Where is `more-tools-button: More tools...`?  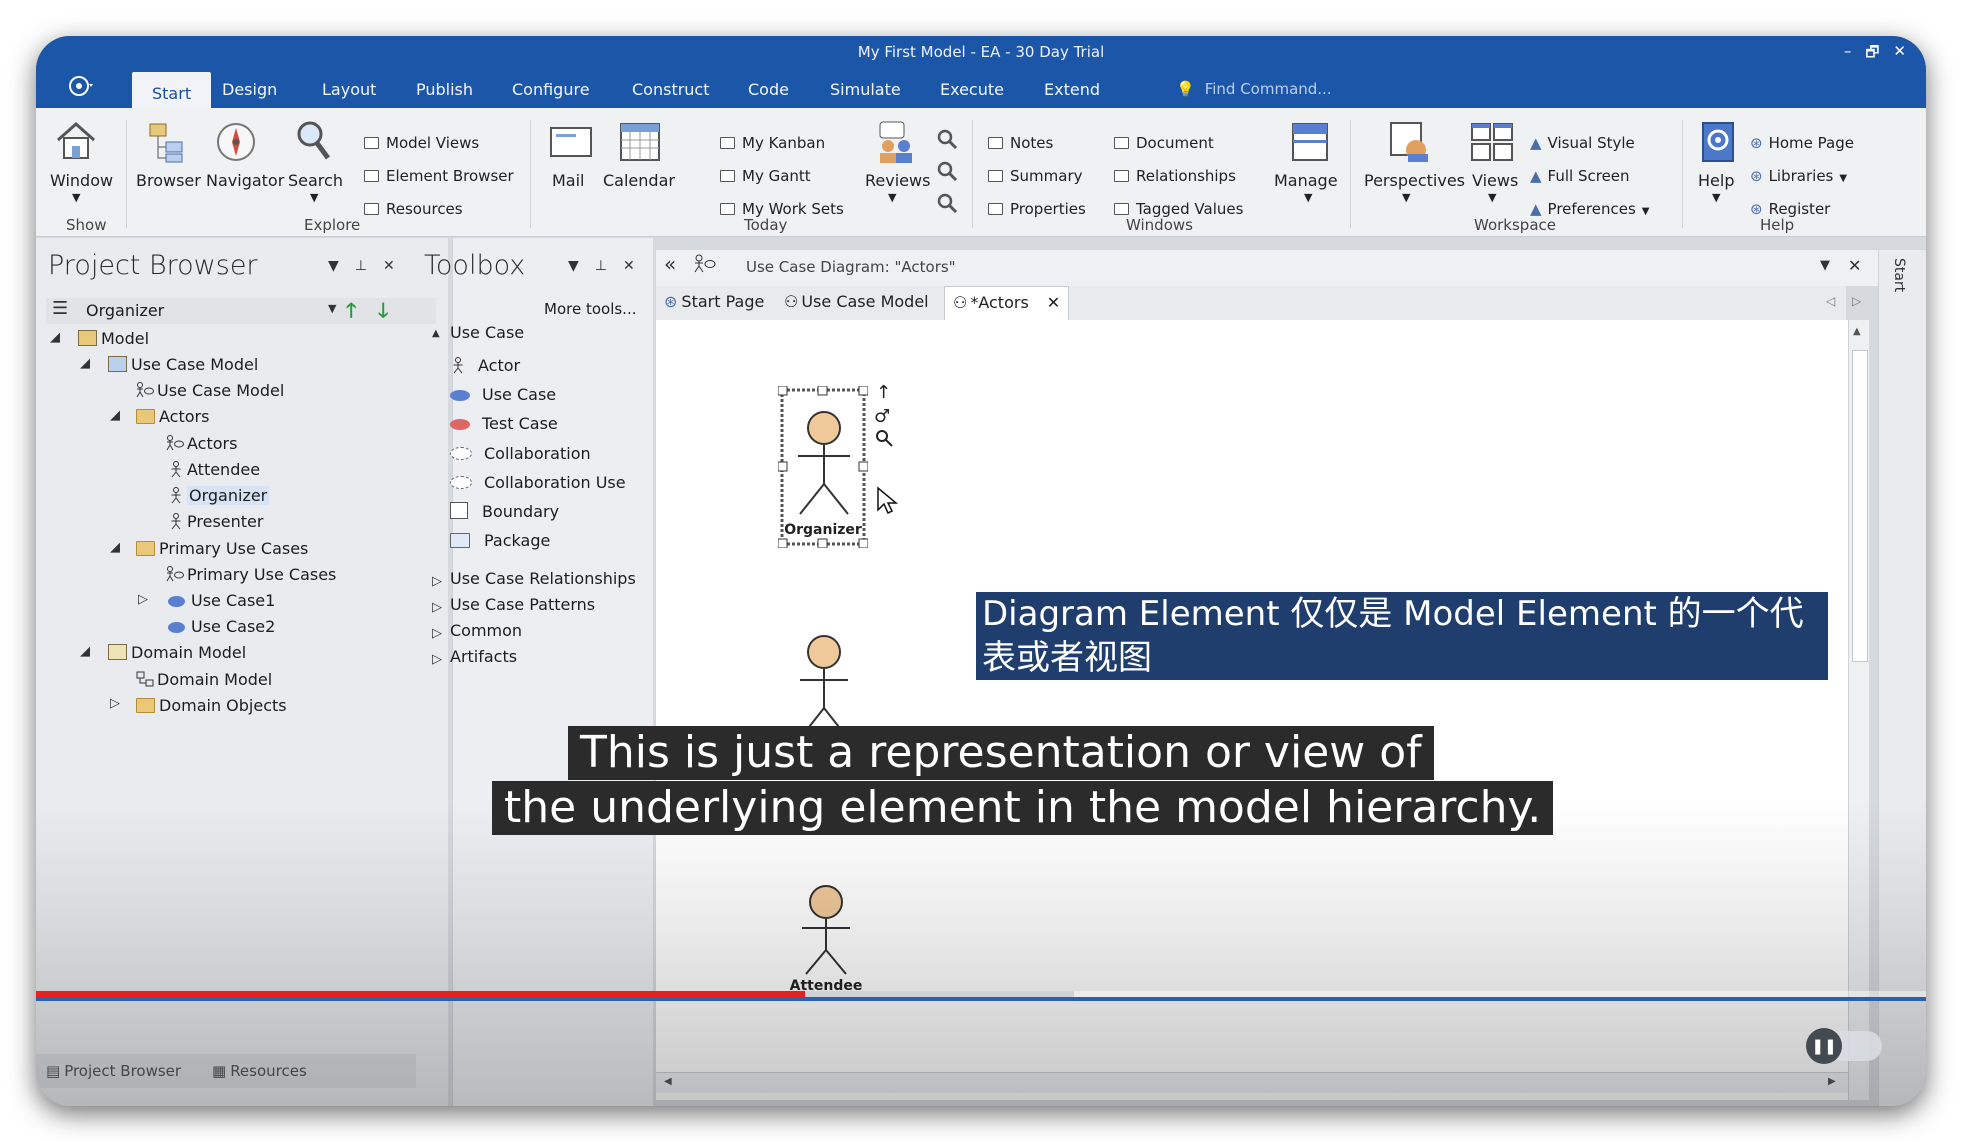 more-tools-button: More tools... is located at coordinates (590, 309).